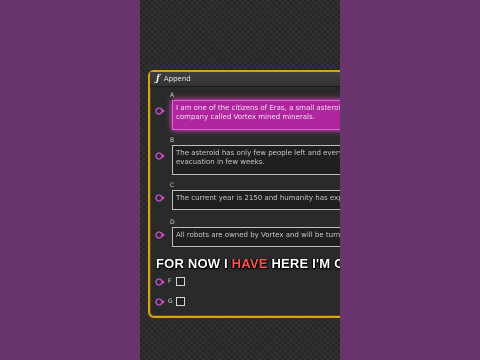 The image size is (480, 360). What do you see at coordinates (245, 79) in the screenshot?
I see `node-header: ƒ Append` at bounding box center [245, 79].